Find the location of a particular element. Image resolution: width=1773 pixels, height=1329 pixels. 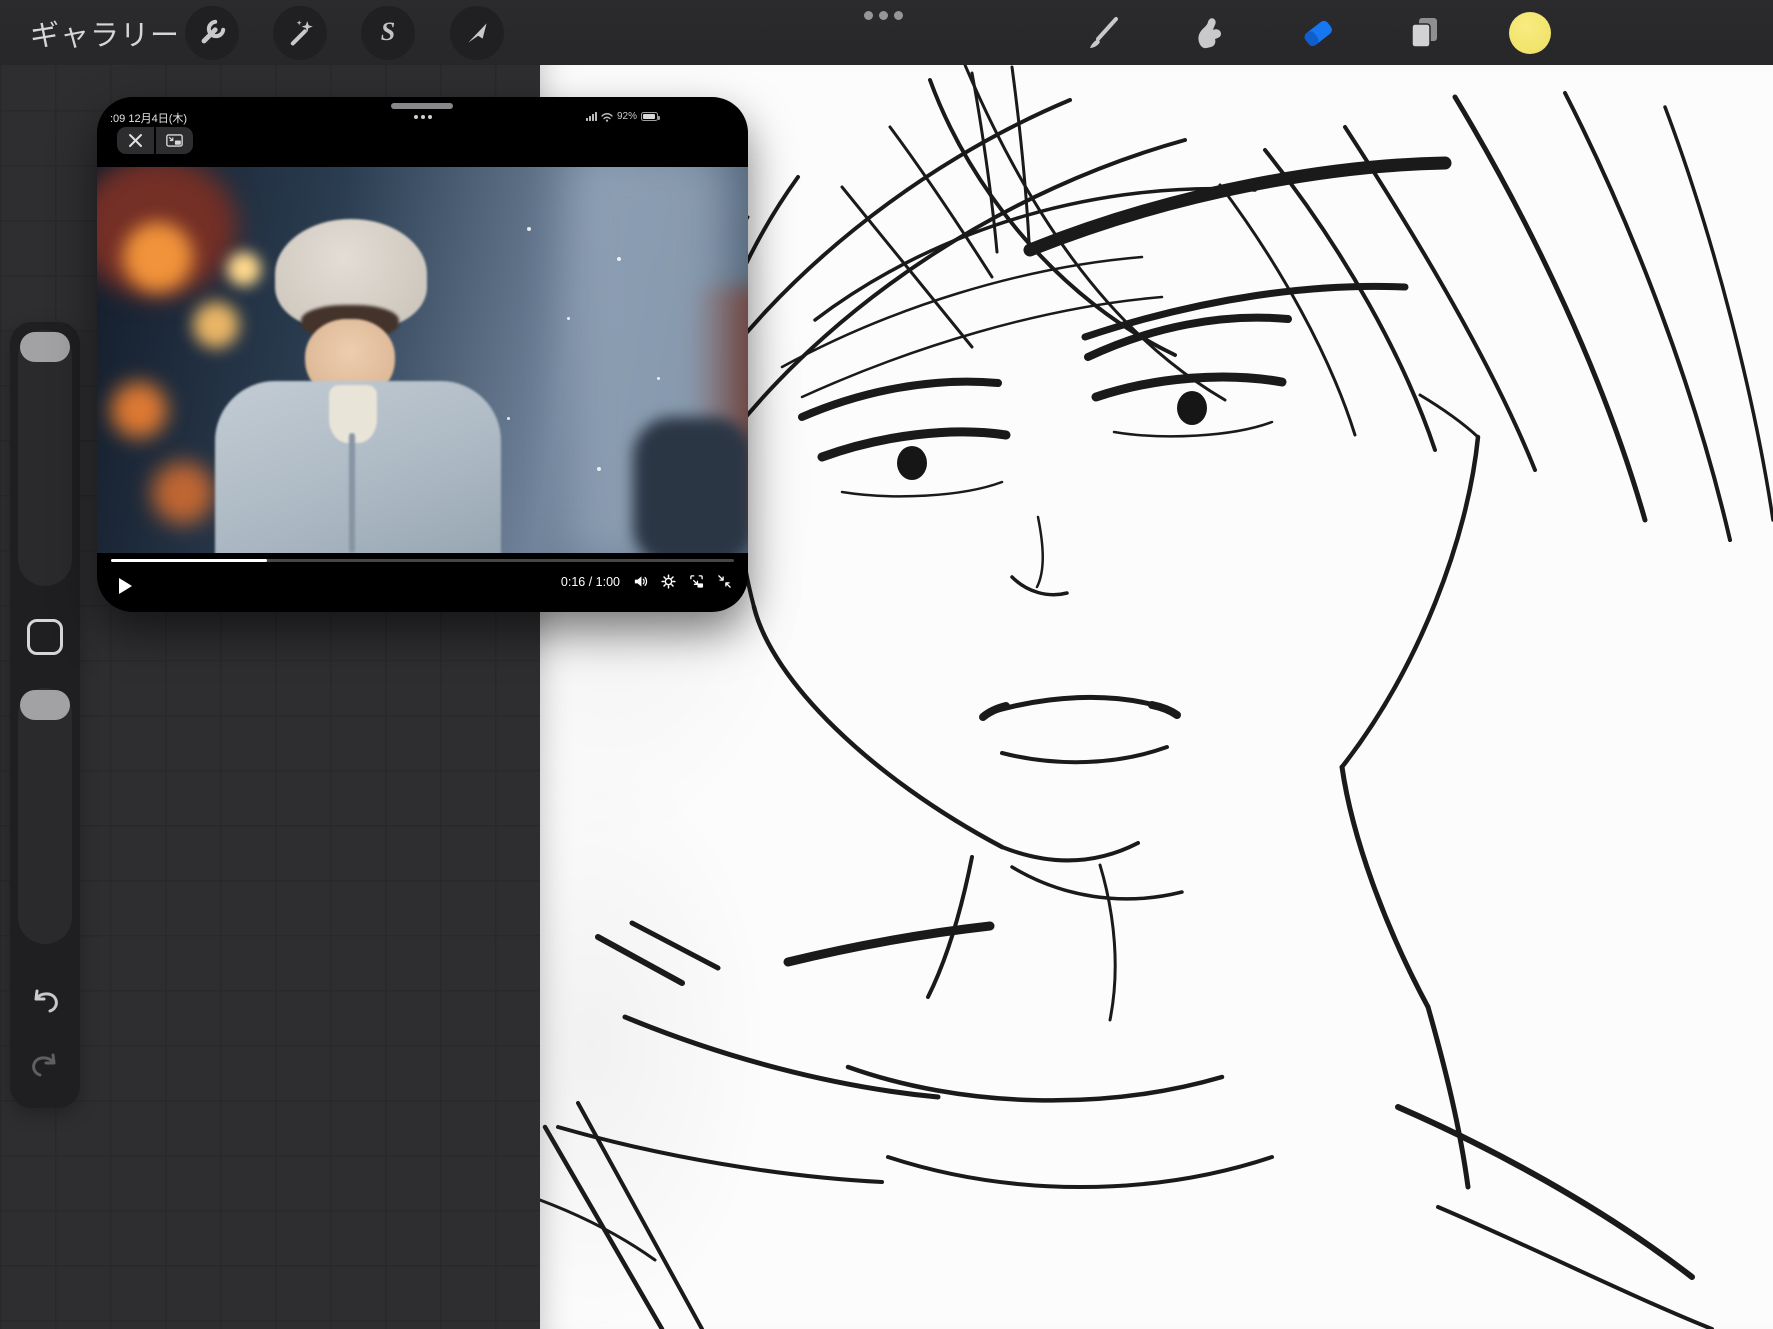

volume-icon is located at coordinates (640, 581).